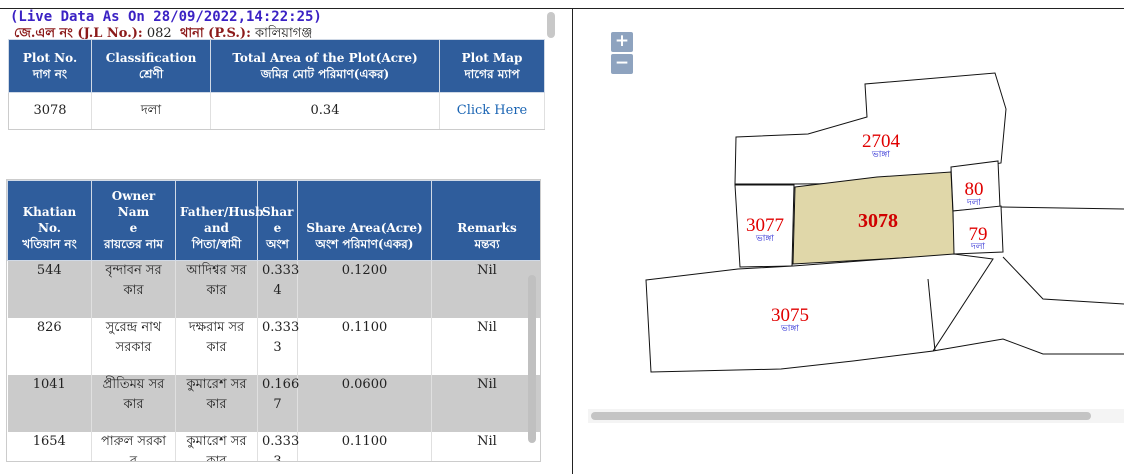  I want to click on owner-cell: প্রীতিময় সর কার, so click(133, 403).